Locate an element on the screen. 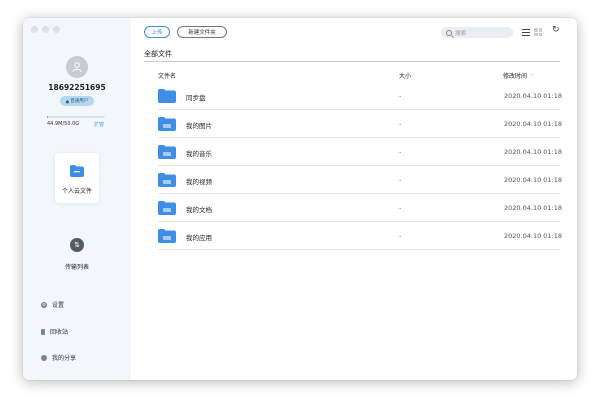 Image resolution: width=600 pixels, height=407 pixels. breadcrumb-divider is located at coordinates (352, 61).